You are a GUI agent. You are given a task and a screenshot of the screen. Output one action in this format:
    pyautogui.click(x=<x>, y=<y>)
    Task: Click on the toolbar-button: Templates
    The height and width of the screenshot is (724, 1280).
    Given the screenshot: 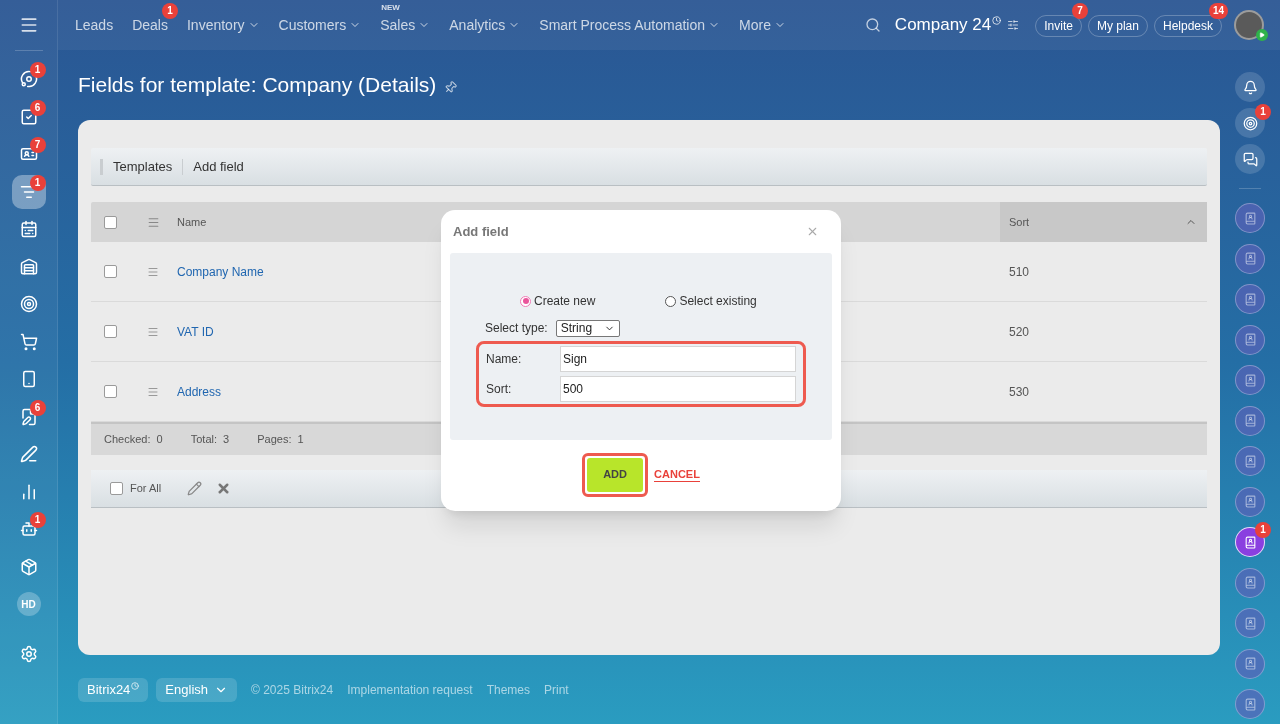 What is the action you would take?
    pyautogui.click(x=143, y=166)
    